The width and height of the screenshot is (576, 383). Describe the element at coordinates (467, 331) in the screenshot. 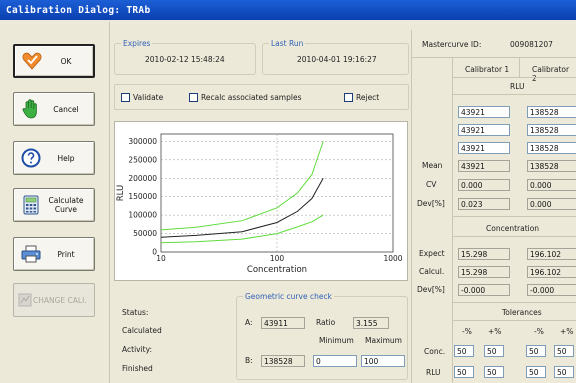

I see `tol-minus-pct-1: -%` at that location.